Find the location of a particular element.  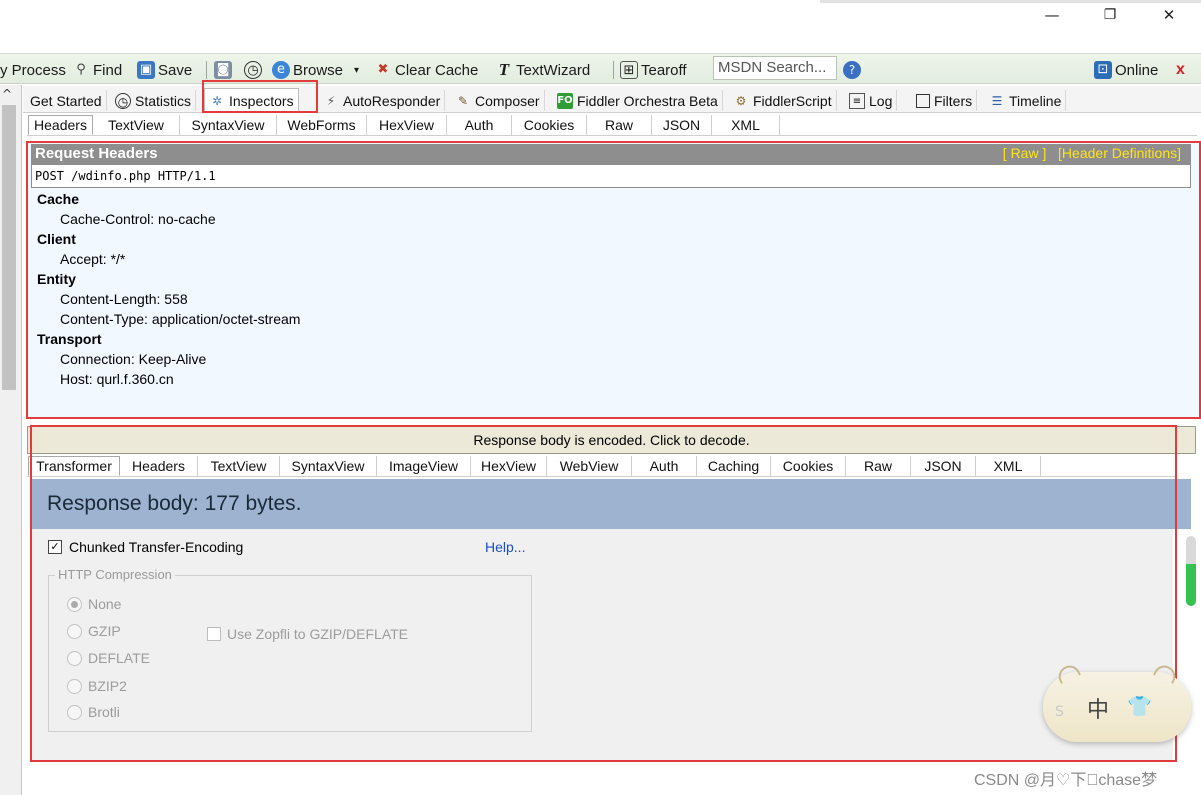

browse-button: e Browse ▾ is located at coordinates (315, 70).